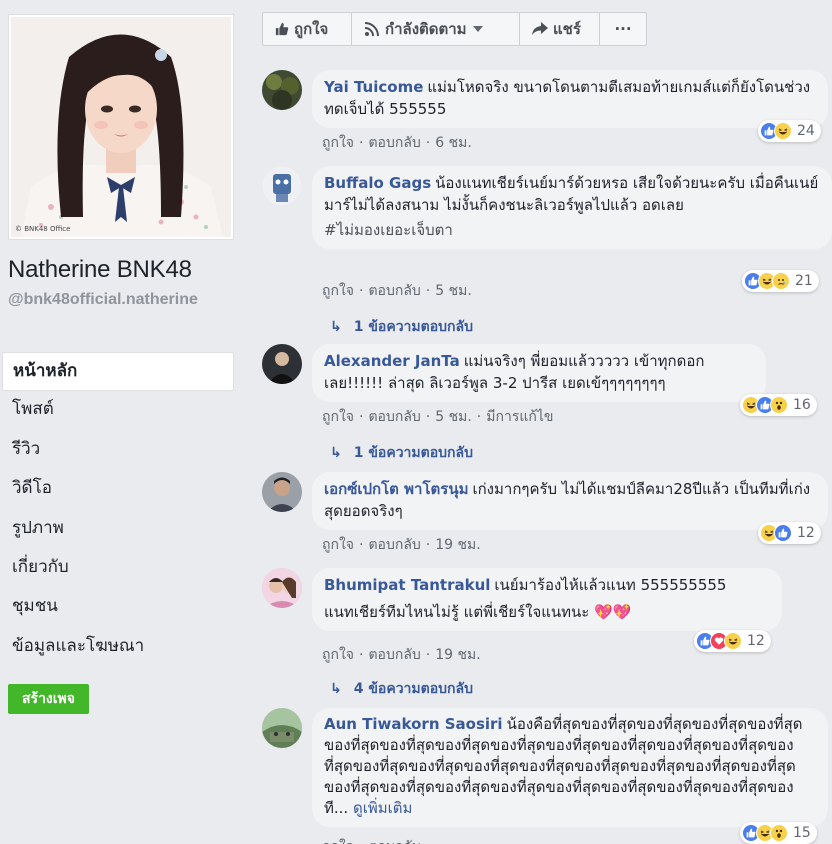 The width and height of the screenshot is (832, 844). What do you see at coordinates (373, 87) in the screenshot?
I see `comment-author: Yai Tuicome` at bounding box center [373, 87].